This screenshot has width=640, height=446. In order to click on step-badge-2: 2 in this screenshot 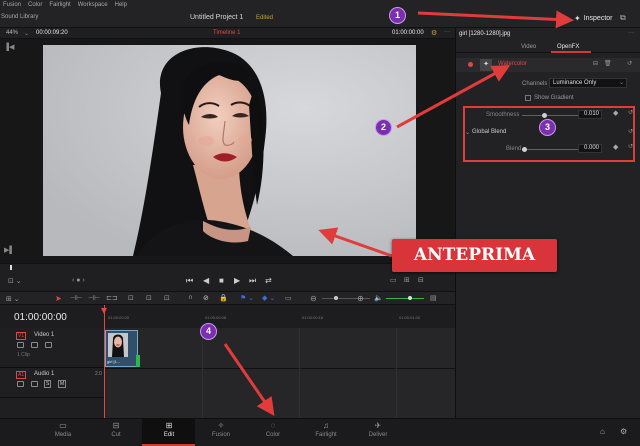, I will do `click(383, 127)`.